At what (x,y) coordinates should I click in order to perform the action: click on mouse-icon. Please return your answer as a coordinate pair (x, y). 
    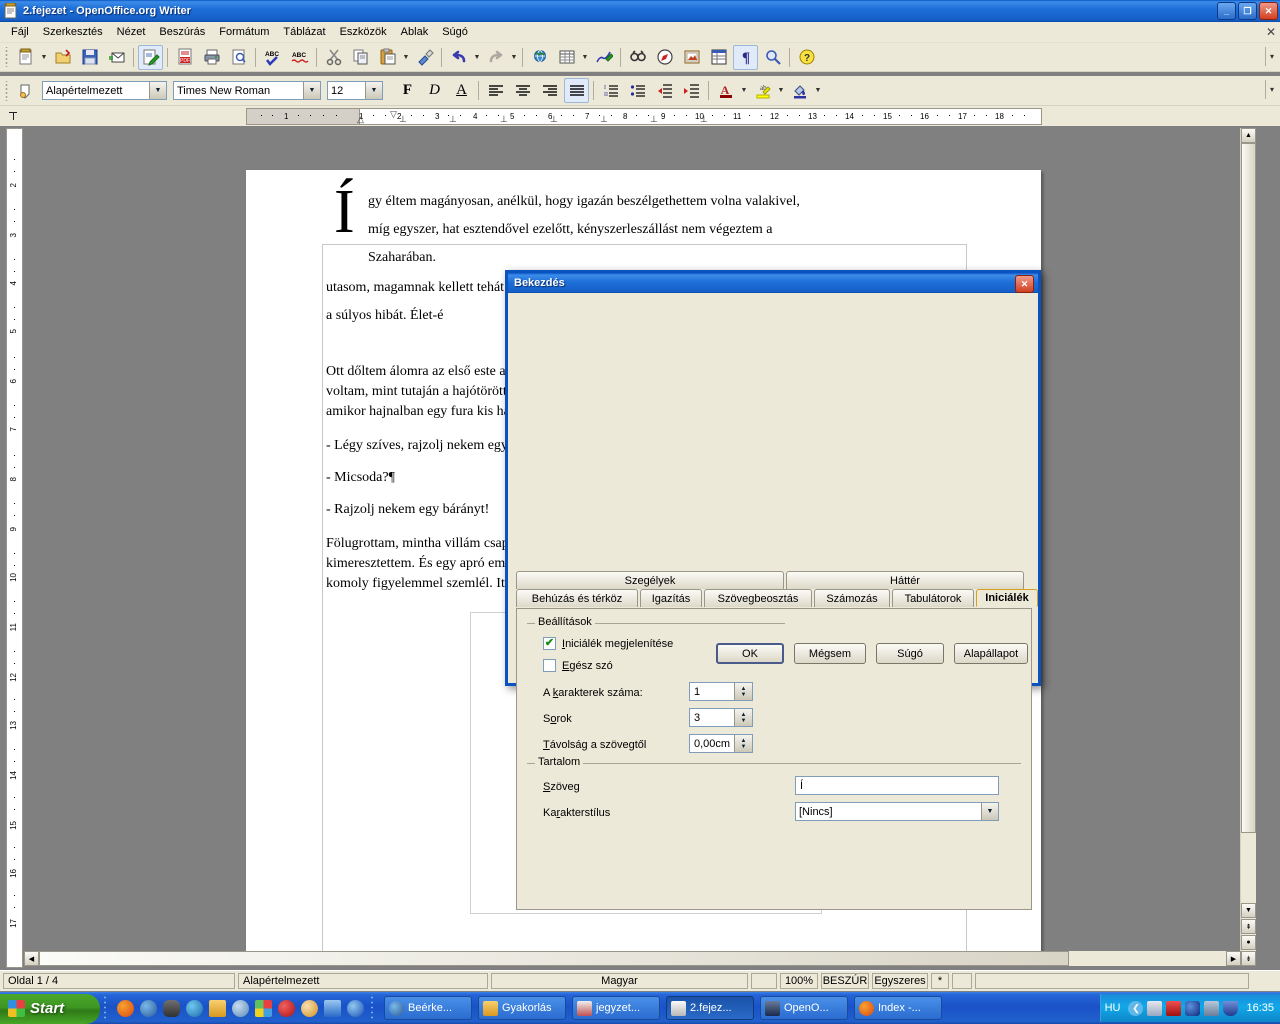
    Looking at the image, I should click on (171, 1008).